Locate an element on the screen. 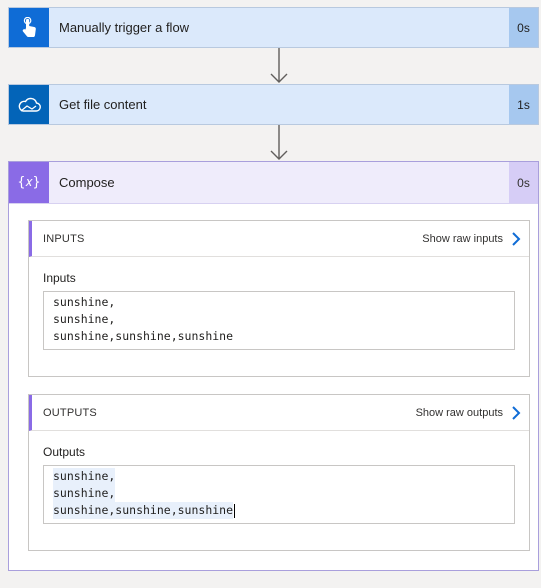 Image resolution: width=541 pixels, height=588 pixels. field-label: Inputs is located at coordinates (59, 278).